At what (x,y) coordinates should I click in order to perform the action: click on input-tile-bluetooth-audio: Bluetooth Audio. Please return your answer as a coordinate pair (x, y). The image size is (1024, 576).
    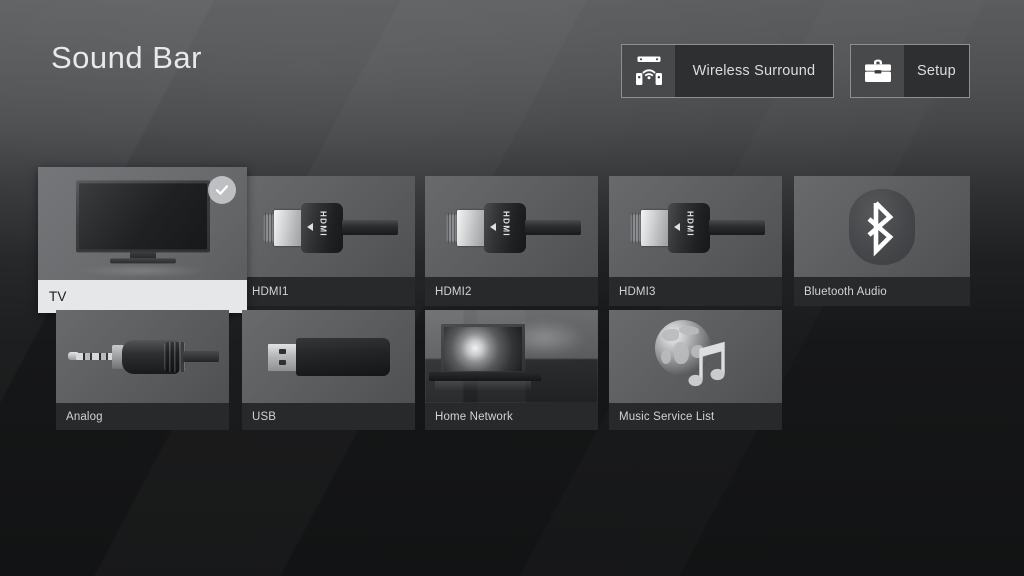
    Looking at the image, I should click on (882, 241).